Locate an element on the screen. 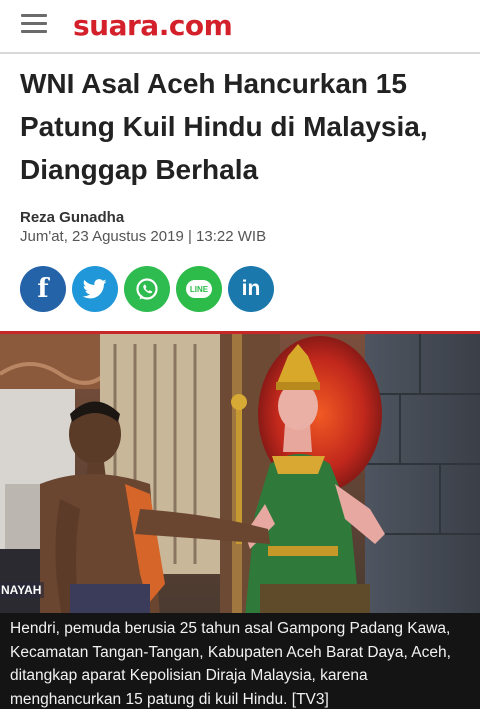  line-share-button: LINE is located at coordinates (199, 289).